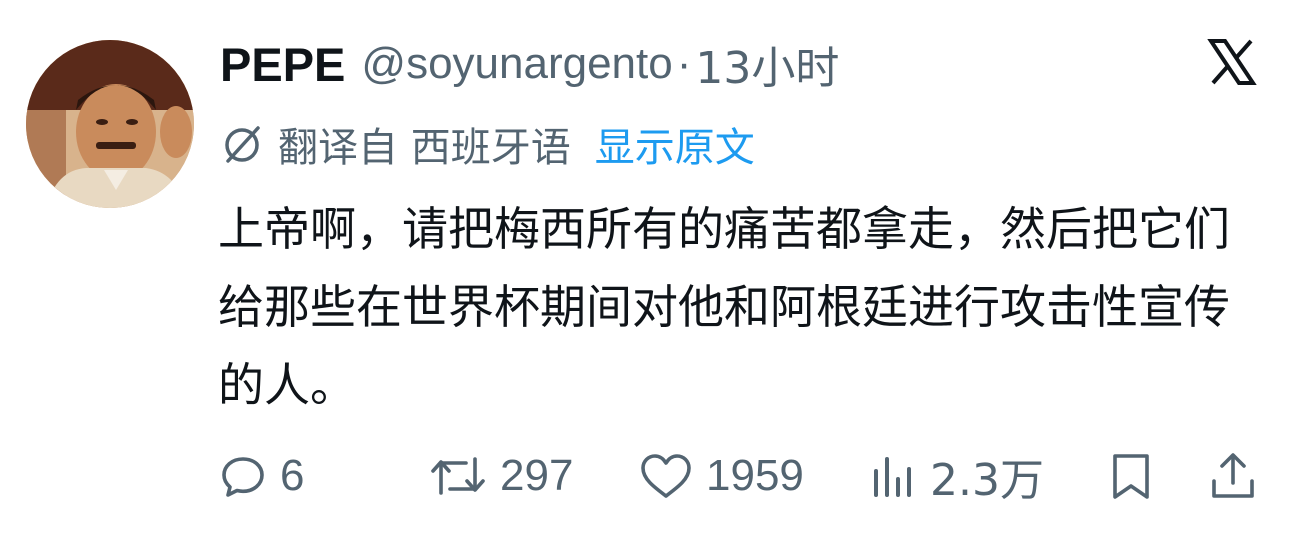 This screenshot has width=1289, height=541. I want to click on retweet-icon, so click(458, 476).